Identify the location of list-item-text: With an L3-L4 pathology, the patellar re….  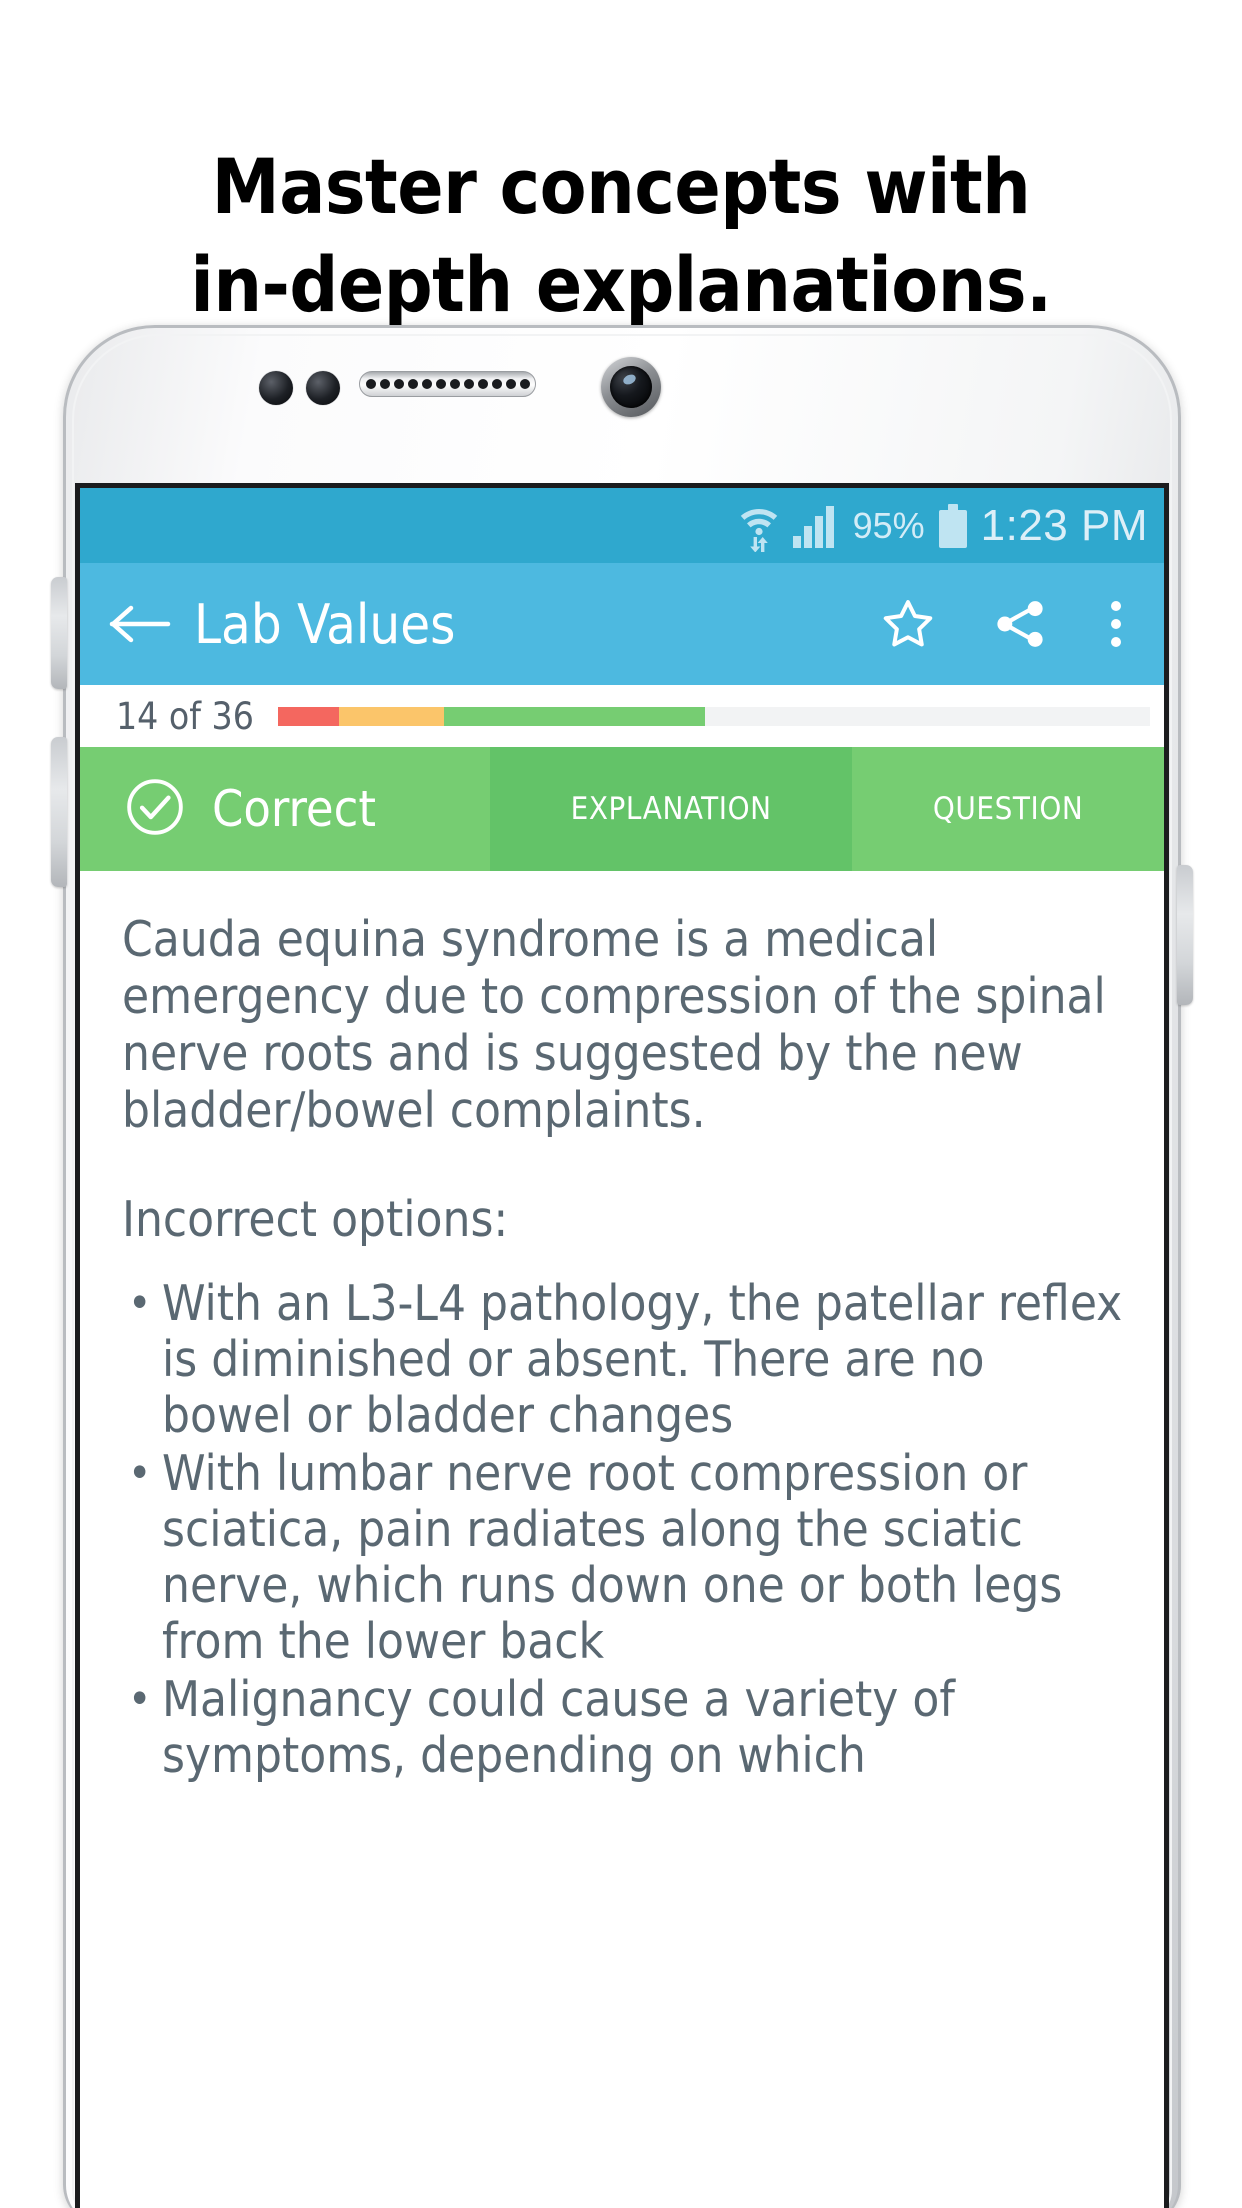
(642, 1359).